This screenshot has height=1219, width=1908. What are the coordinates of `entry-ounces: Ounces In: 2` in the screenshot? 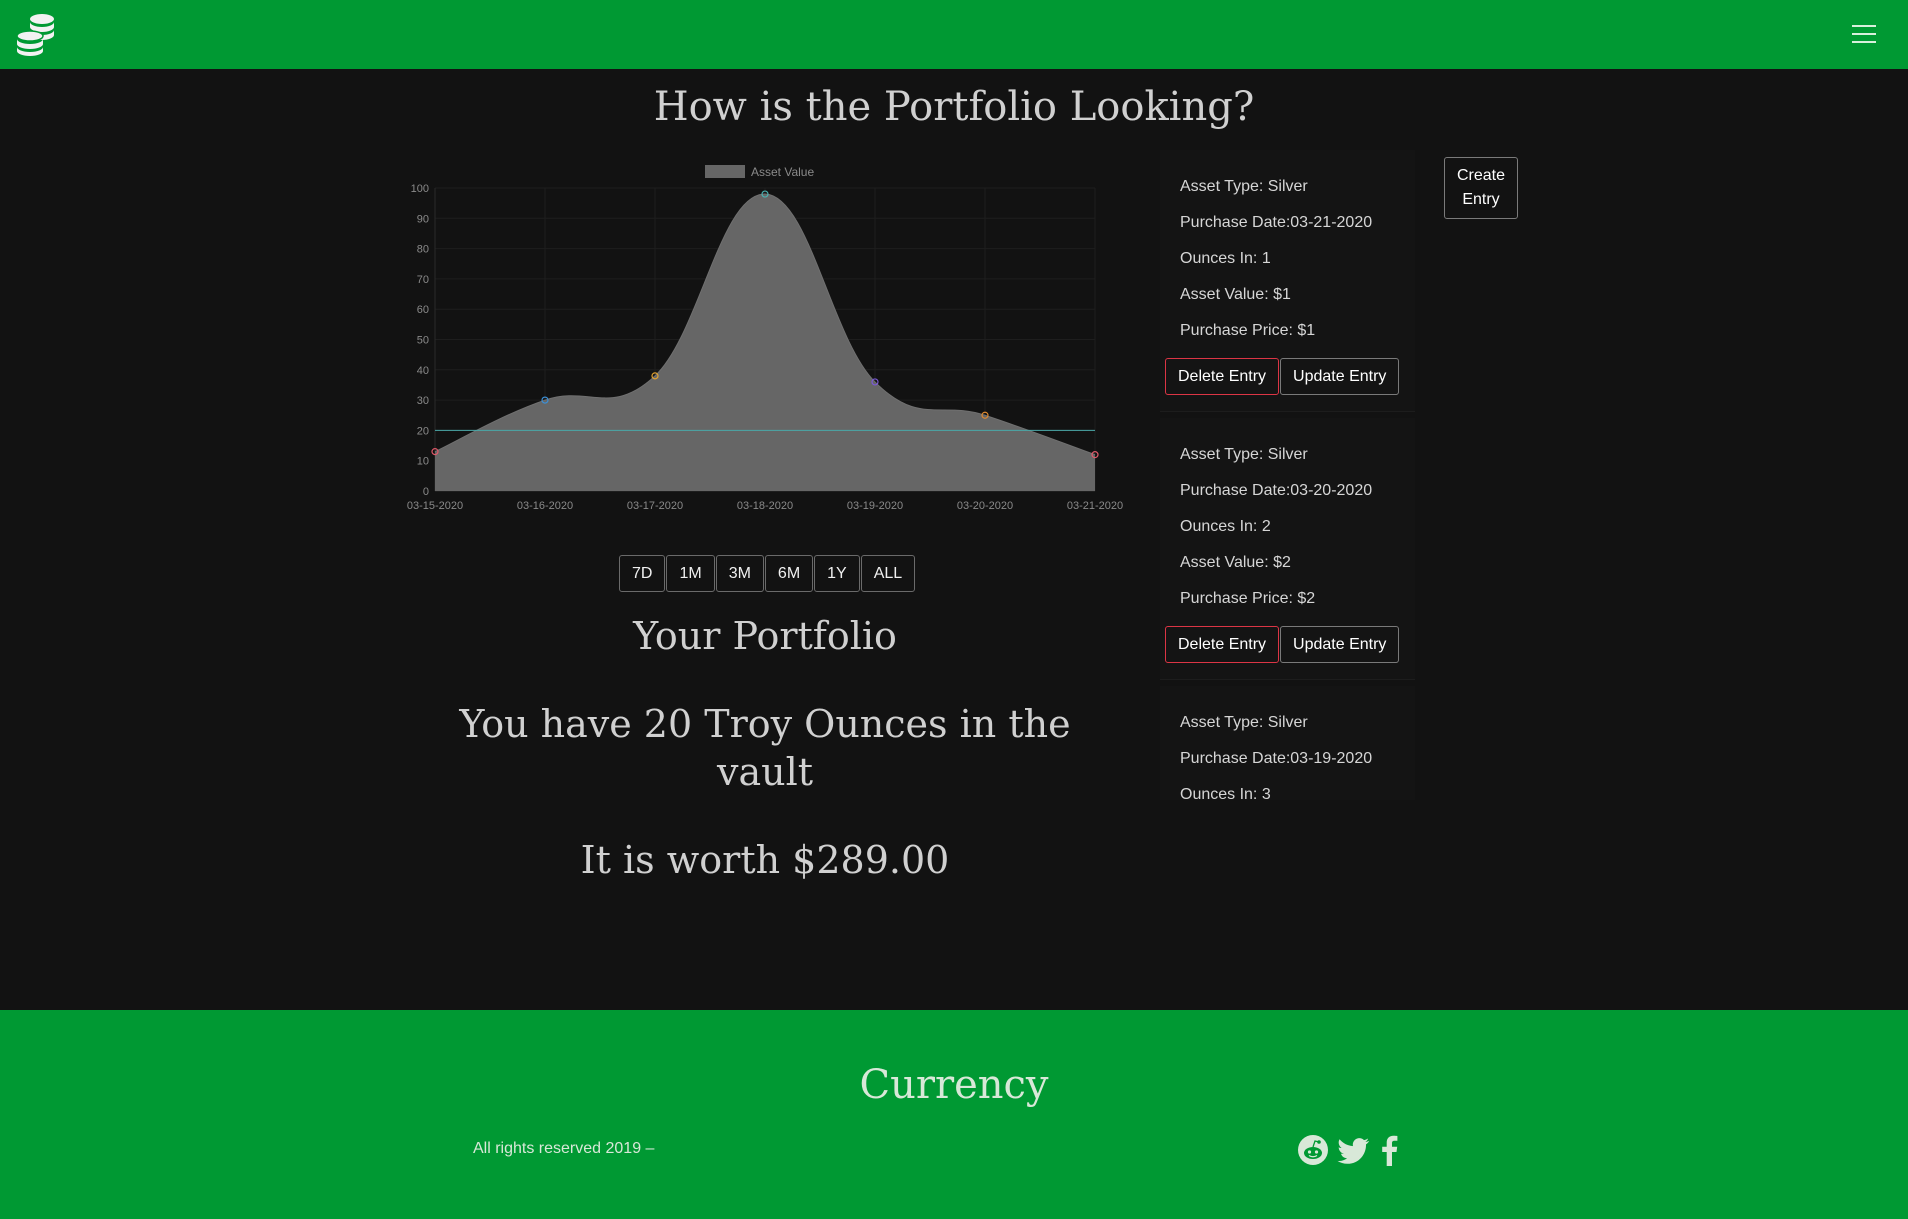 It's located at (1225, 526).